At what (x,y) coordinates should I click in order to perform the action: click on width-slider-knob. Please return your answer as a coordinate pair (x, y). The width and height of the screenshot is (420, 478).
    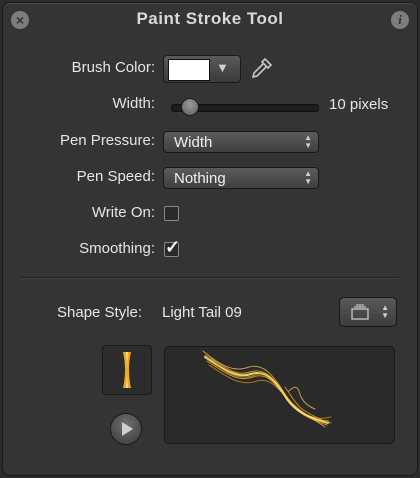
    Looking at the image, I should click on (190, 107).